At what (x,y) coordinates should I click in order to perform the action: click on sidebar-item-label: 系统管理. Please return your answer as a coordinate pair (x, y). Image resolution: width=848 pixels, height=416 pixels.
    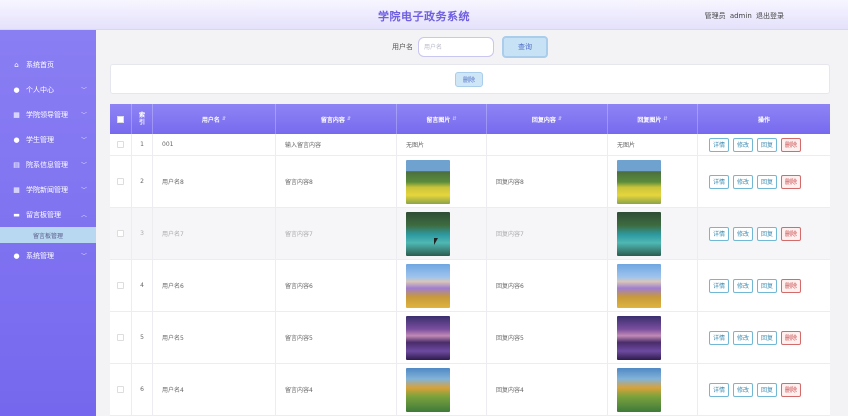
    Looking at the image, I should click on (40, 255).